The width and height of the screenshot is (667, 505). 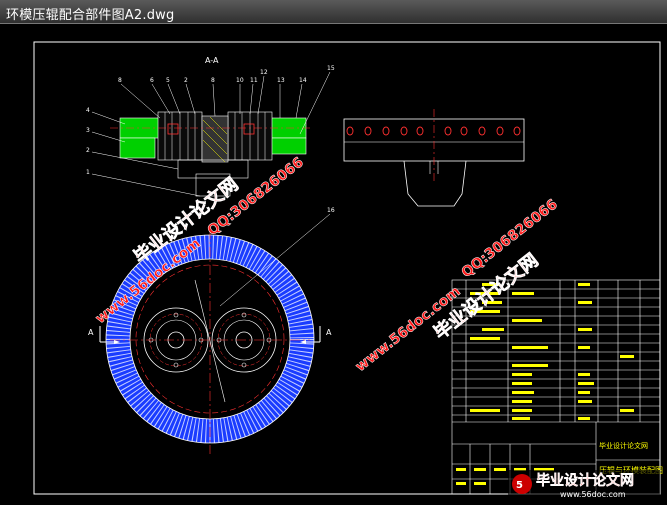 What do you see at coordinates (593, 494) in the screenshot?
I see `corner-logo-url: www.56doc.com` at bounding box center [593, 494].